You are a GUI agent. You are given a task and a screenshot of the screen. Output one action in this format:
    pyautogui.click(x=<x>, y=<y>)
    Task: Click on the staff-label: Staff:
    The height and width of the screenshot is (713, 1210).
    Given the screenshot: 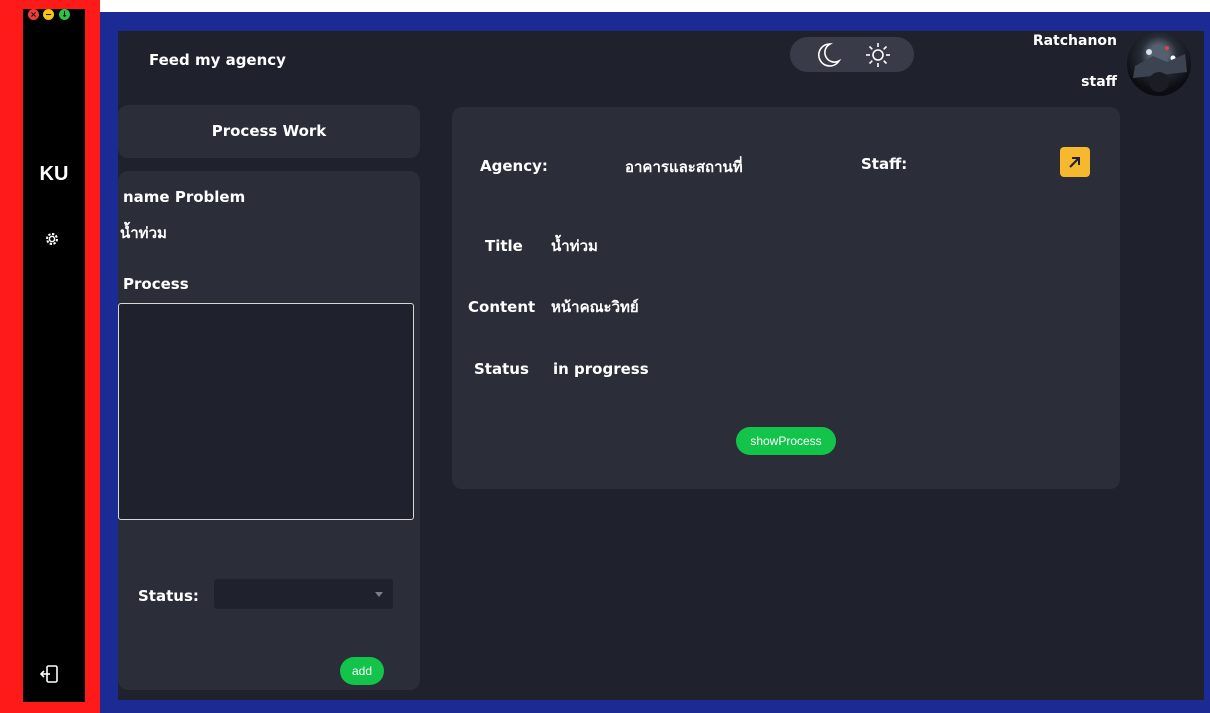 What is the action you would take?
    pyautogui.click(x=884, y=164)
    